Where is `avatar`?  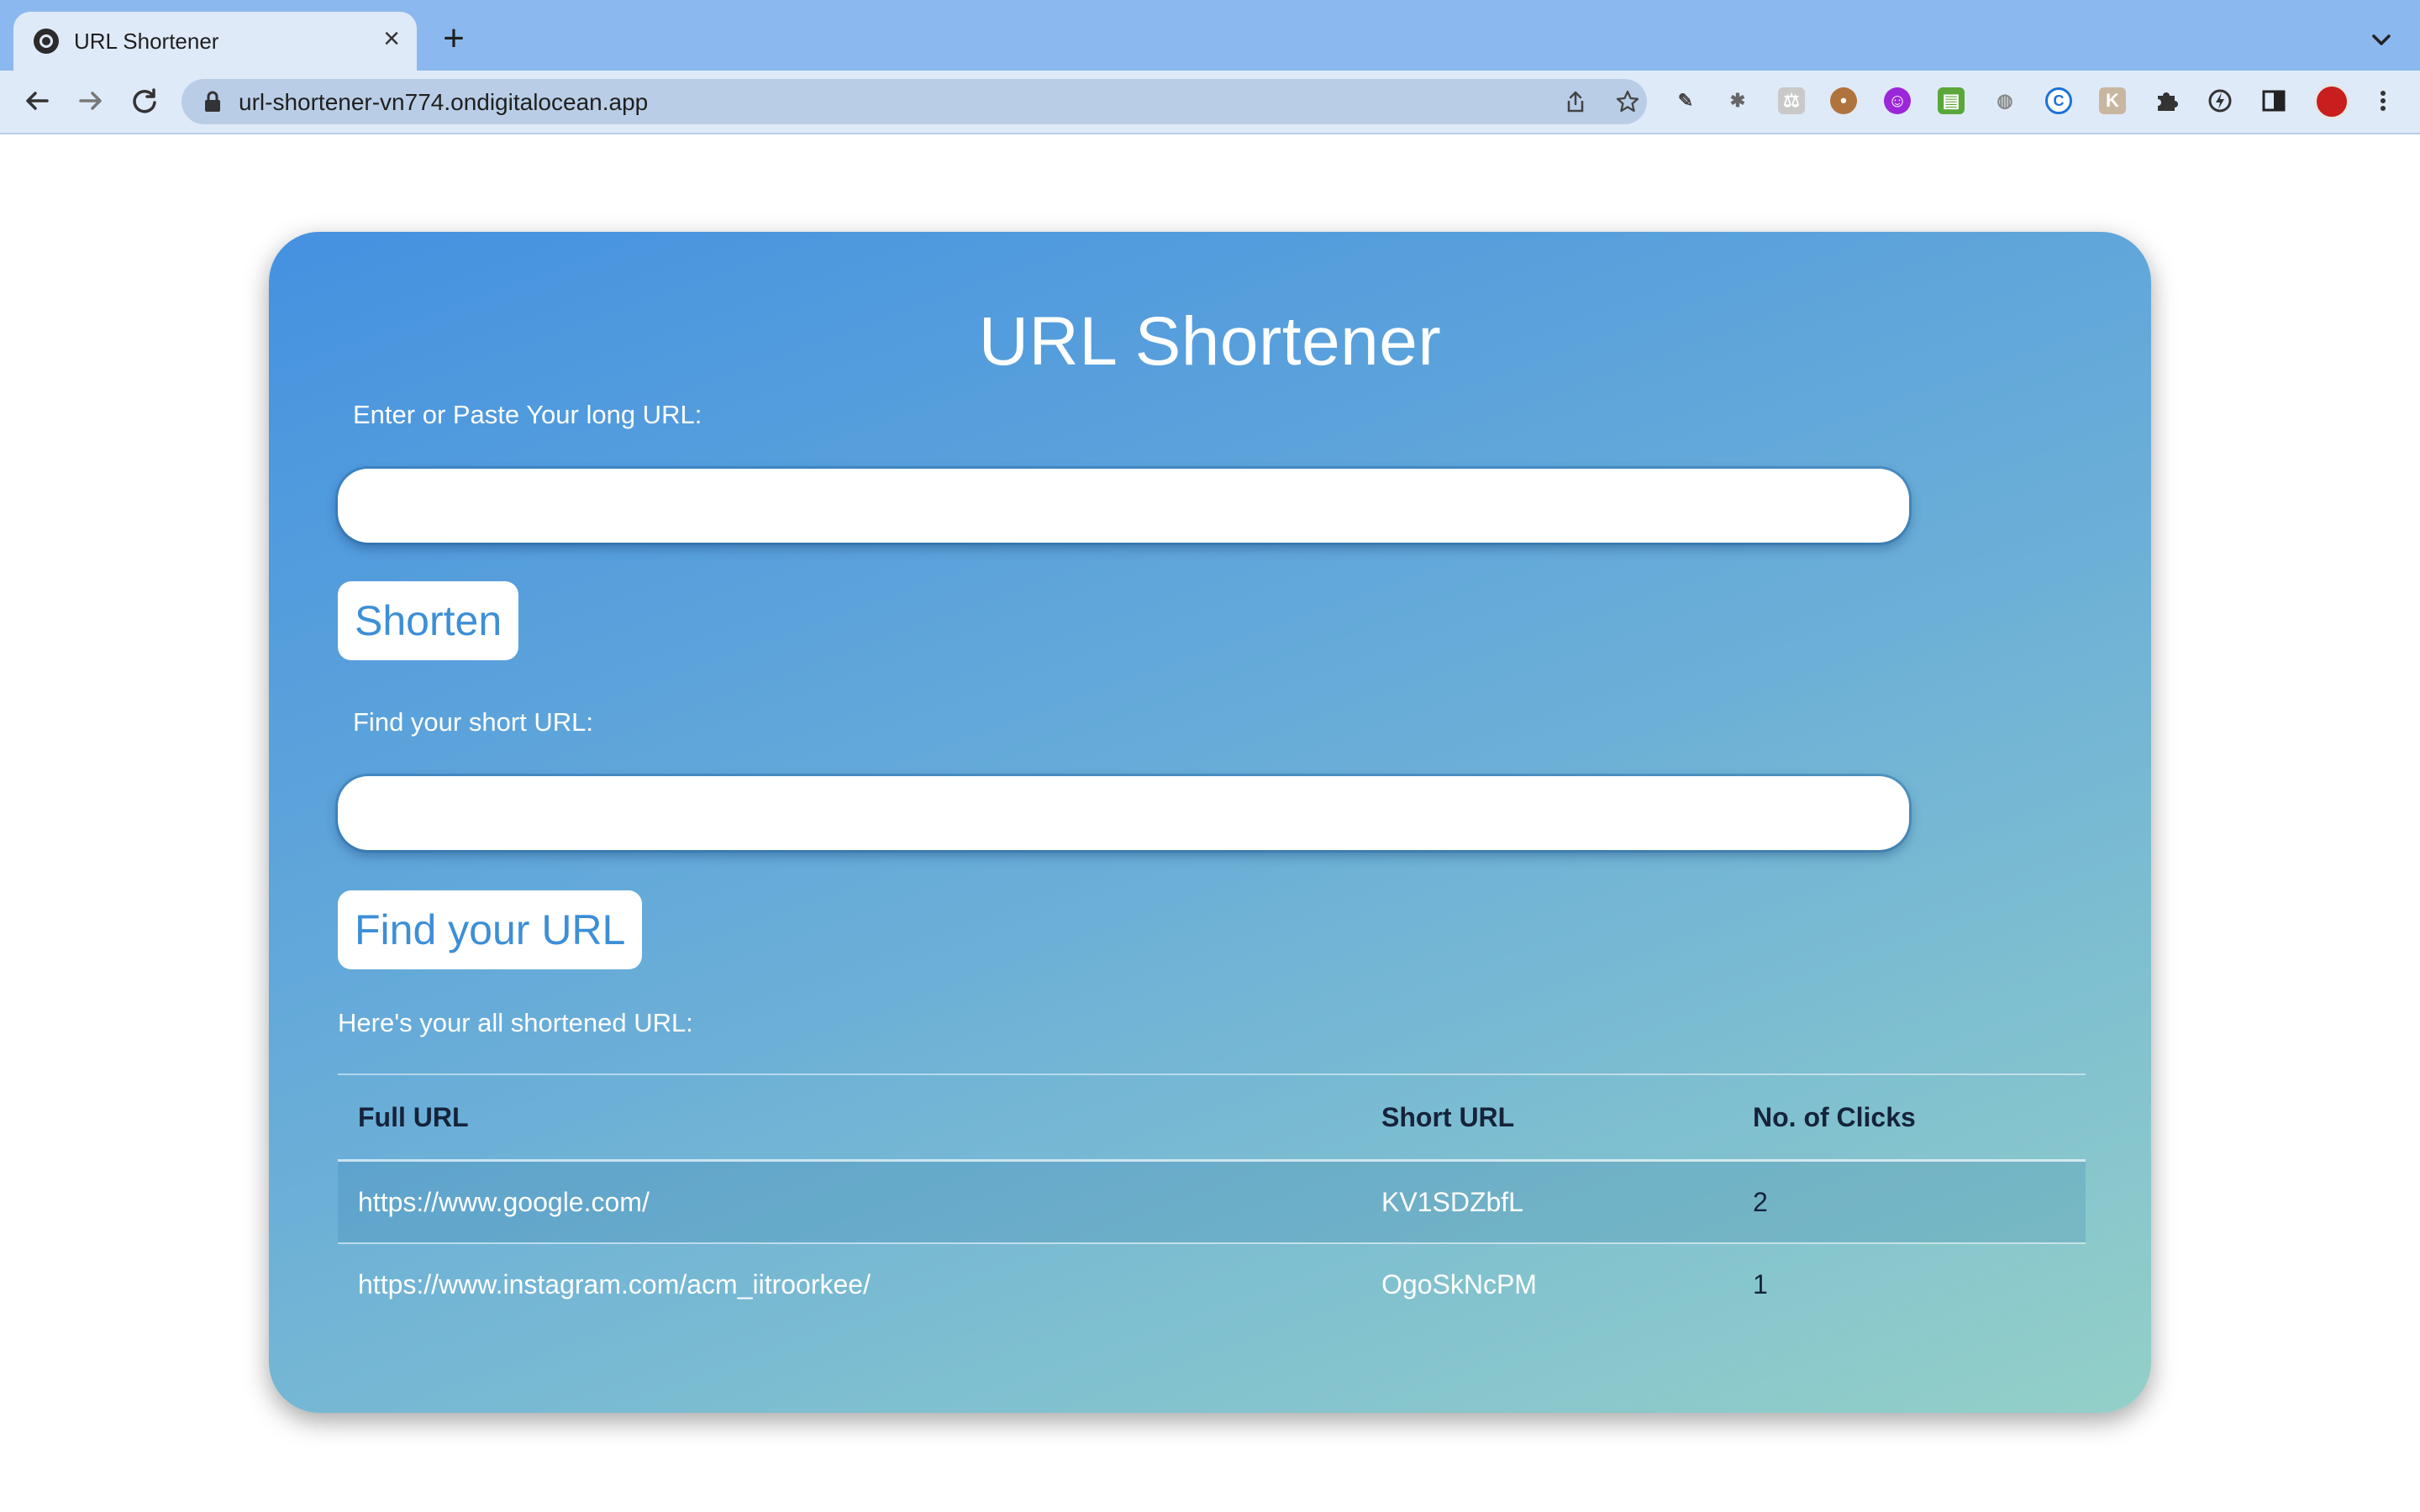 avatar is located at coordinates (2331, 101).